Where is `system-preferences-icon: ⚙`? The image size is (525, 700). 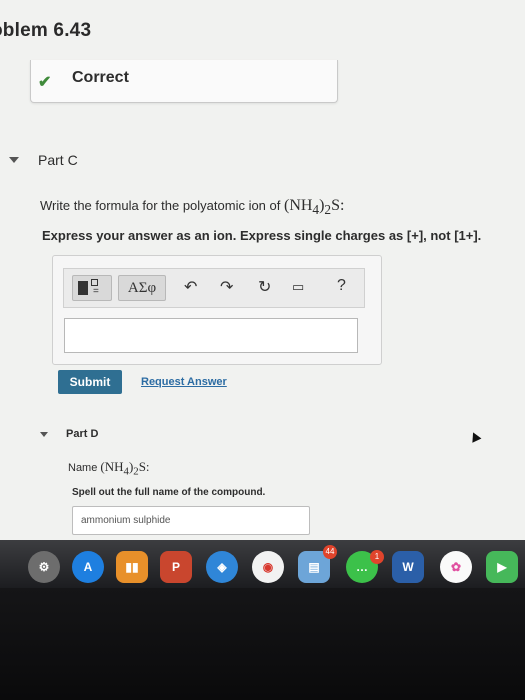 system-preferences-icon: ⚙ is located at coordinates (44, 567).